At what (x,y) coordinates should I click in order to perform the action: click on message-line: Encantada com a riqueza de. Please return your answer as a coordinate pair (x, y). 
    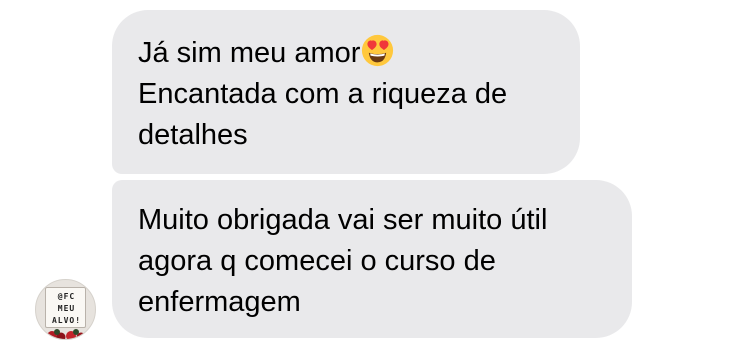
    Looking at the image, I should click on (323, 94).